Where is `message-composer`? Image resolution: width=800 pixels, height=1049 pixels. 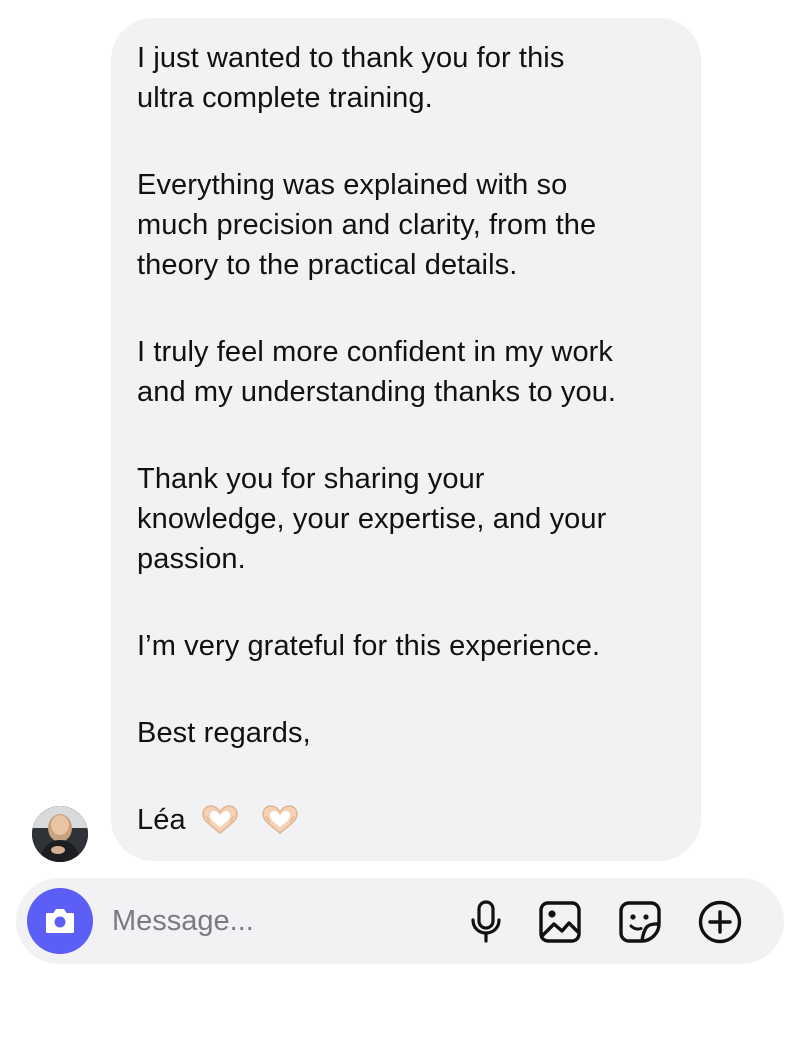
message-composer is located at coordinates (400, 921).